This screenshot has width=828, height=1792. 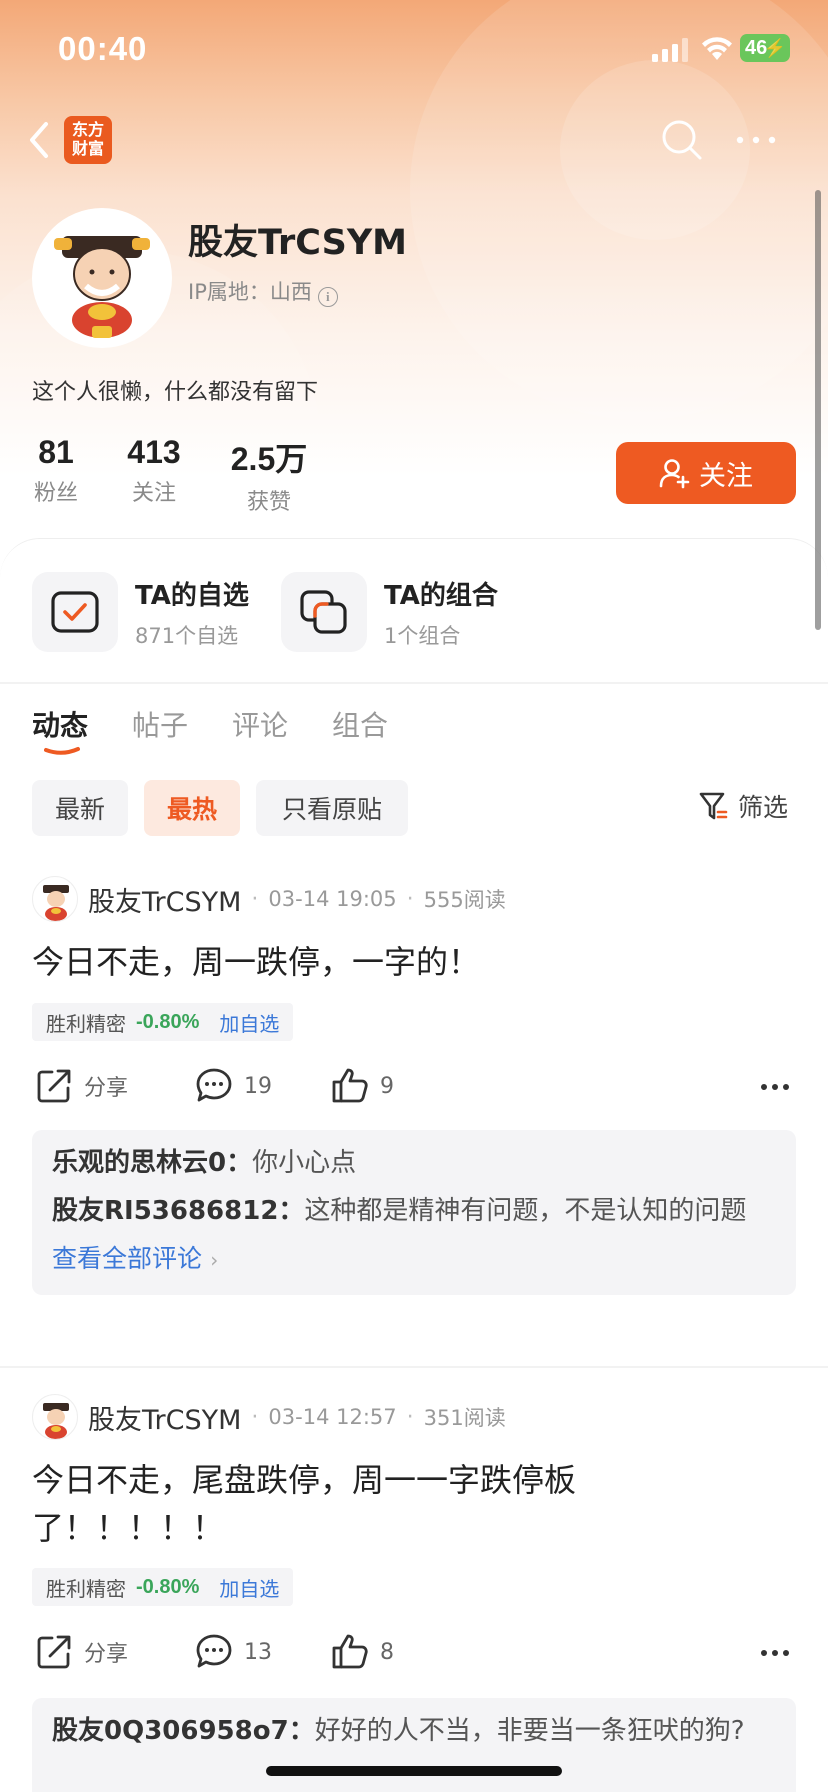 What do you see at coordinates (726, 476) in the screenshot?
I see `follow-button-label: 关注` at bounding box center [726, 476].